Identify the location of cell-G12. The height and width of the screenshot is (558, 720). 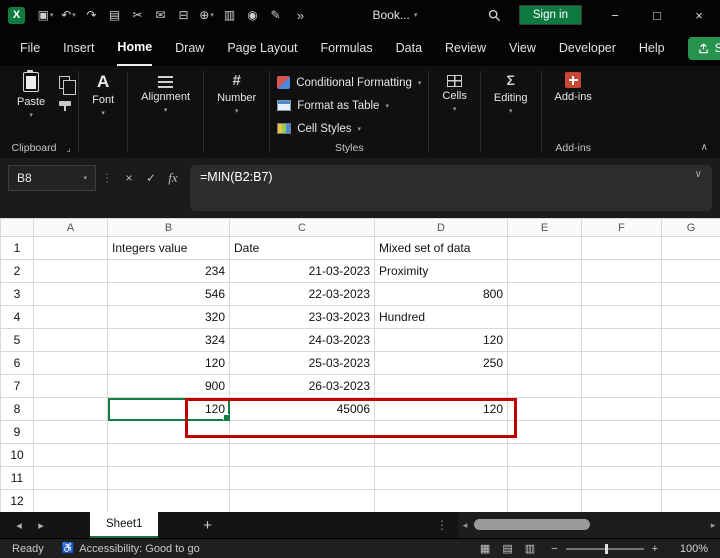
(690, 500).